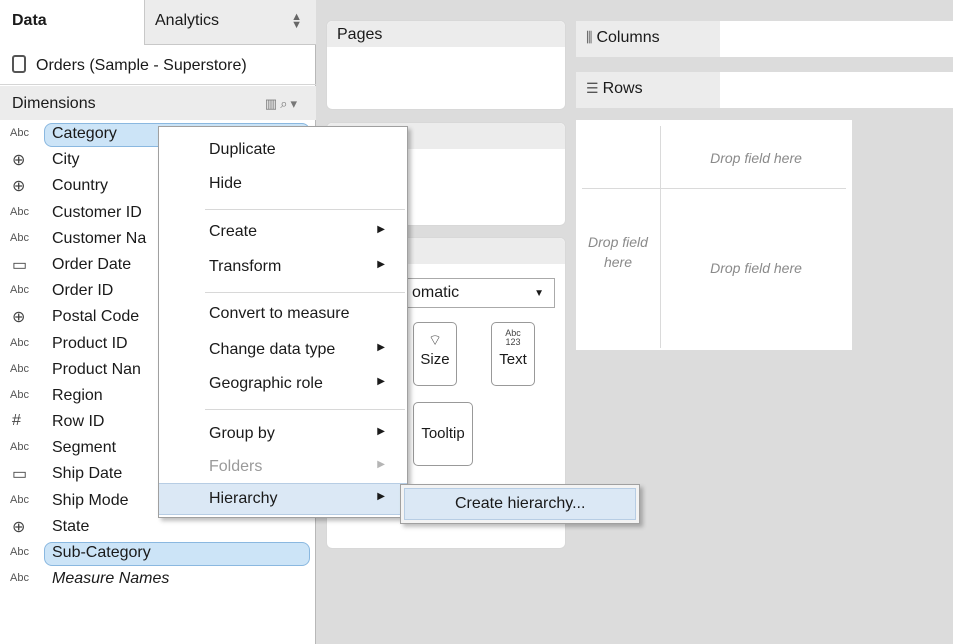  I want to click on datasource-item: Orders (Sample - Superstore), so click(158, 65).